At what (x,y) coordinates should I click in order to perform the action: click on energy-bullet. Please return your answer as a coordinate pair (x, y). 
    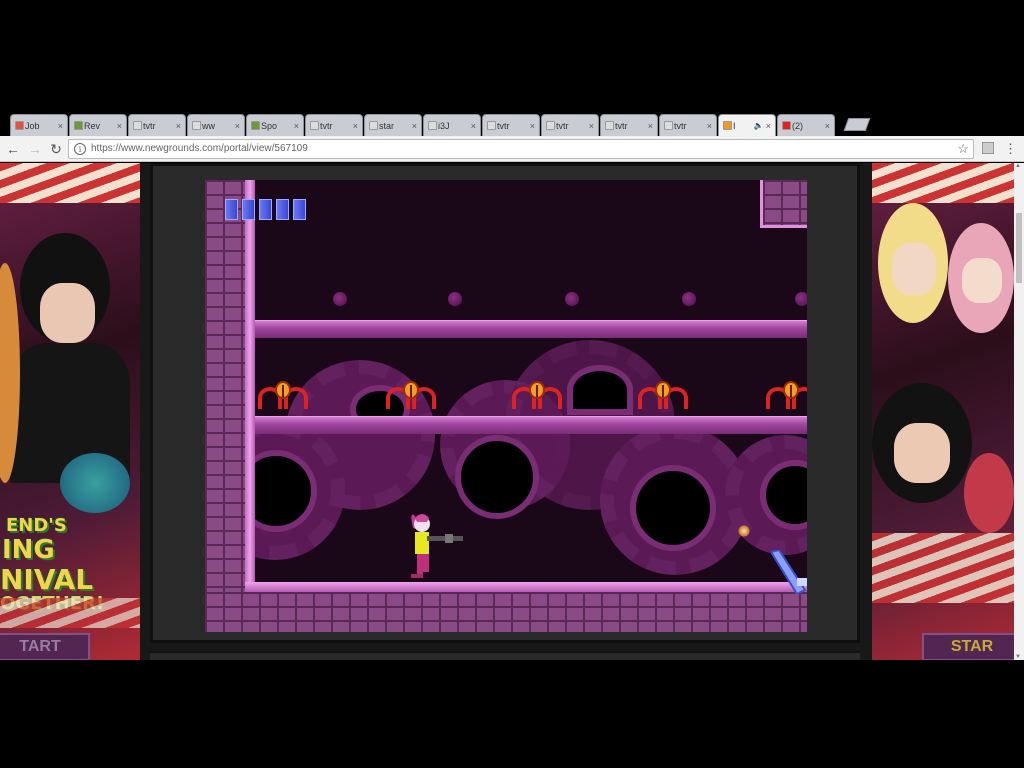
    Looking at the image, I should click on (744, 531).